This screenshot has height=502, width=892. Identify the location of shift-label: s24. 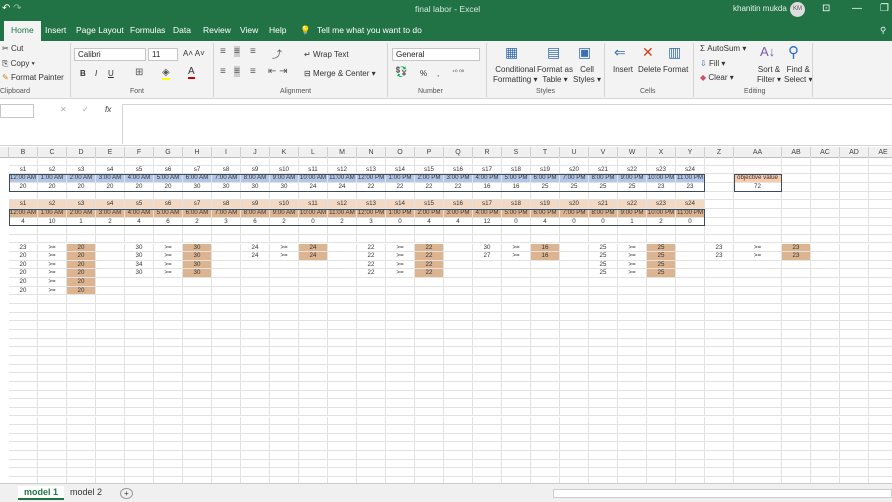
(690, 170).